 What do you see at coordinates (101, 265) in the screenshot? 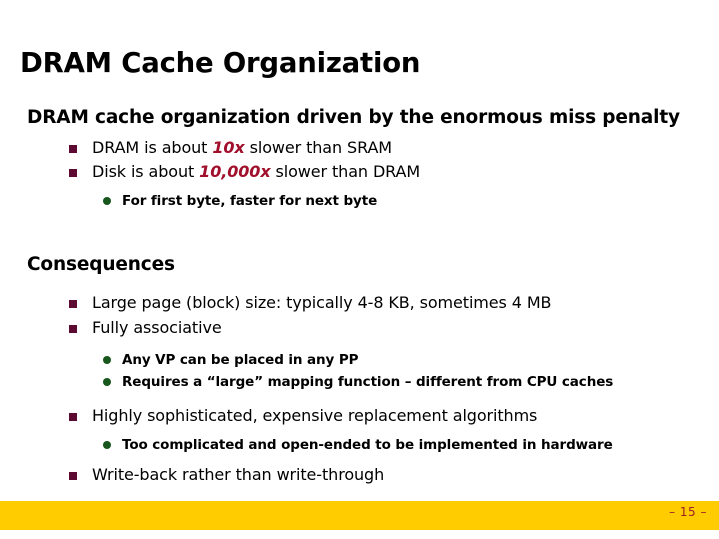
I see `section-heading-consequences: Consequences` at bounding box center [101, 265].